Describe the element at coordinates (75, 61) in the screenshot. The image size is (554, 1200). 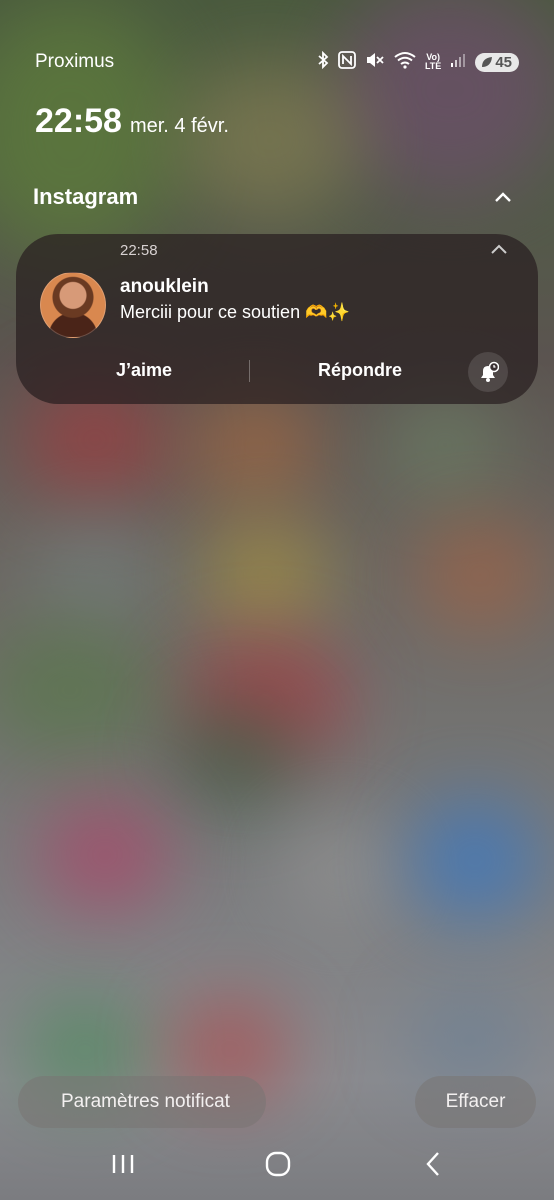
I see `carrier-name: Proximus` at that location.